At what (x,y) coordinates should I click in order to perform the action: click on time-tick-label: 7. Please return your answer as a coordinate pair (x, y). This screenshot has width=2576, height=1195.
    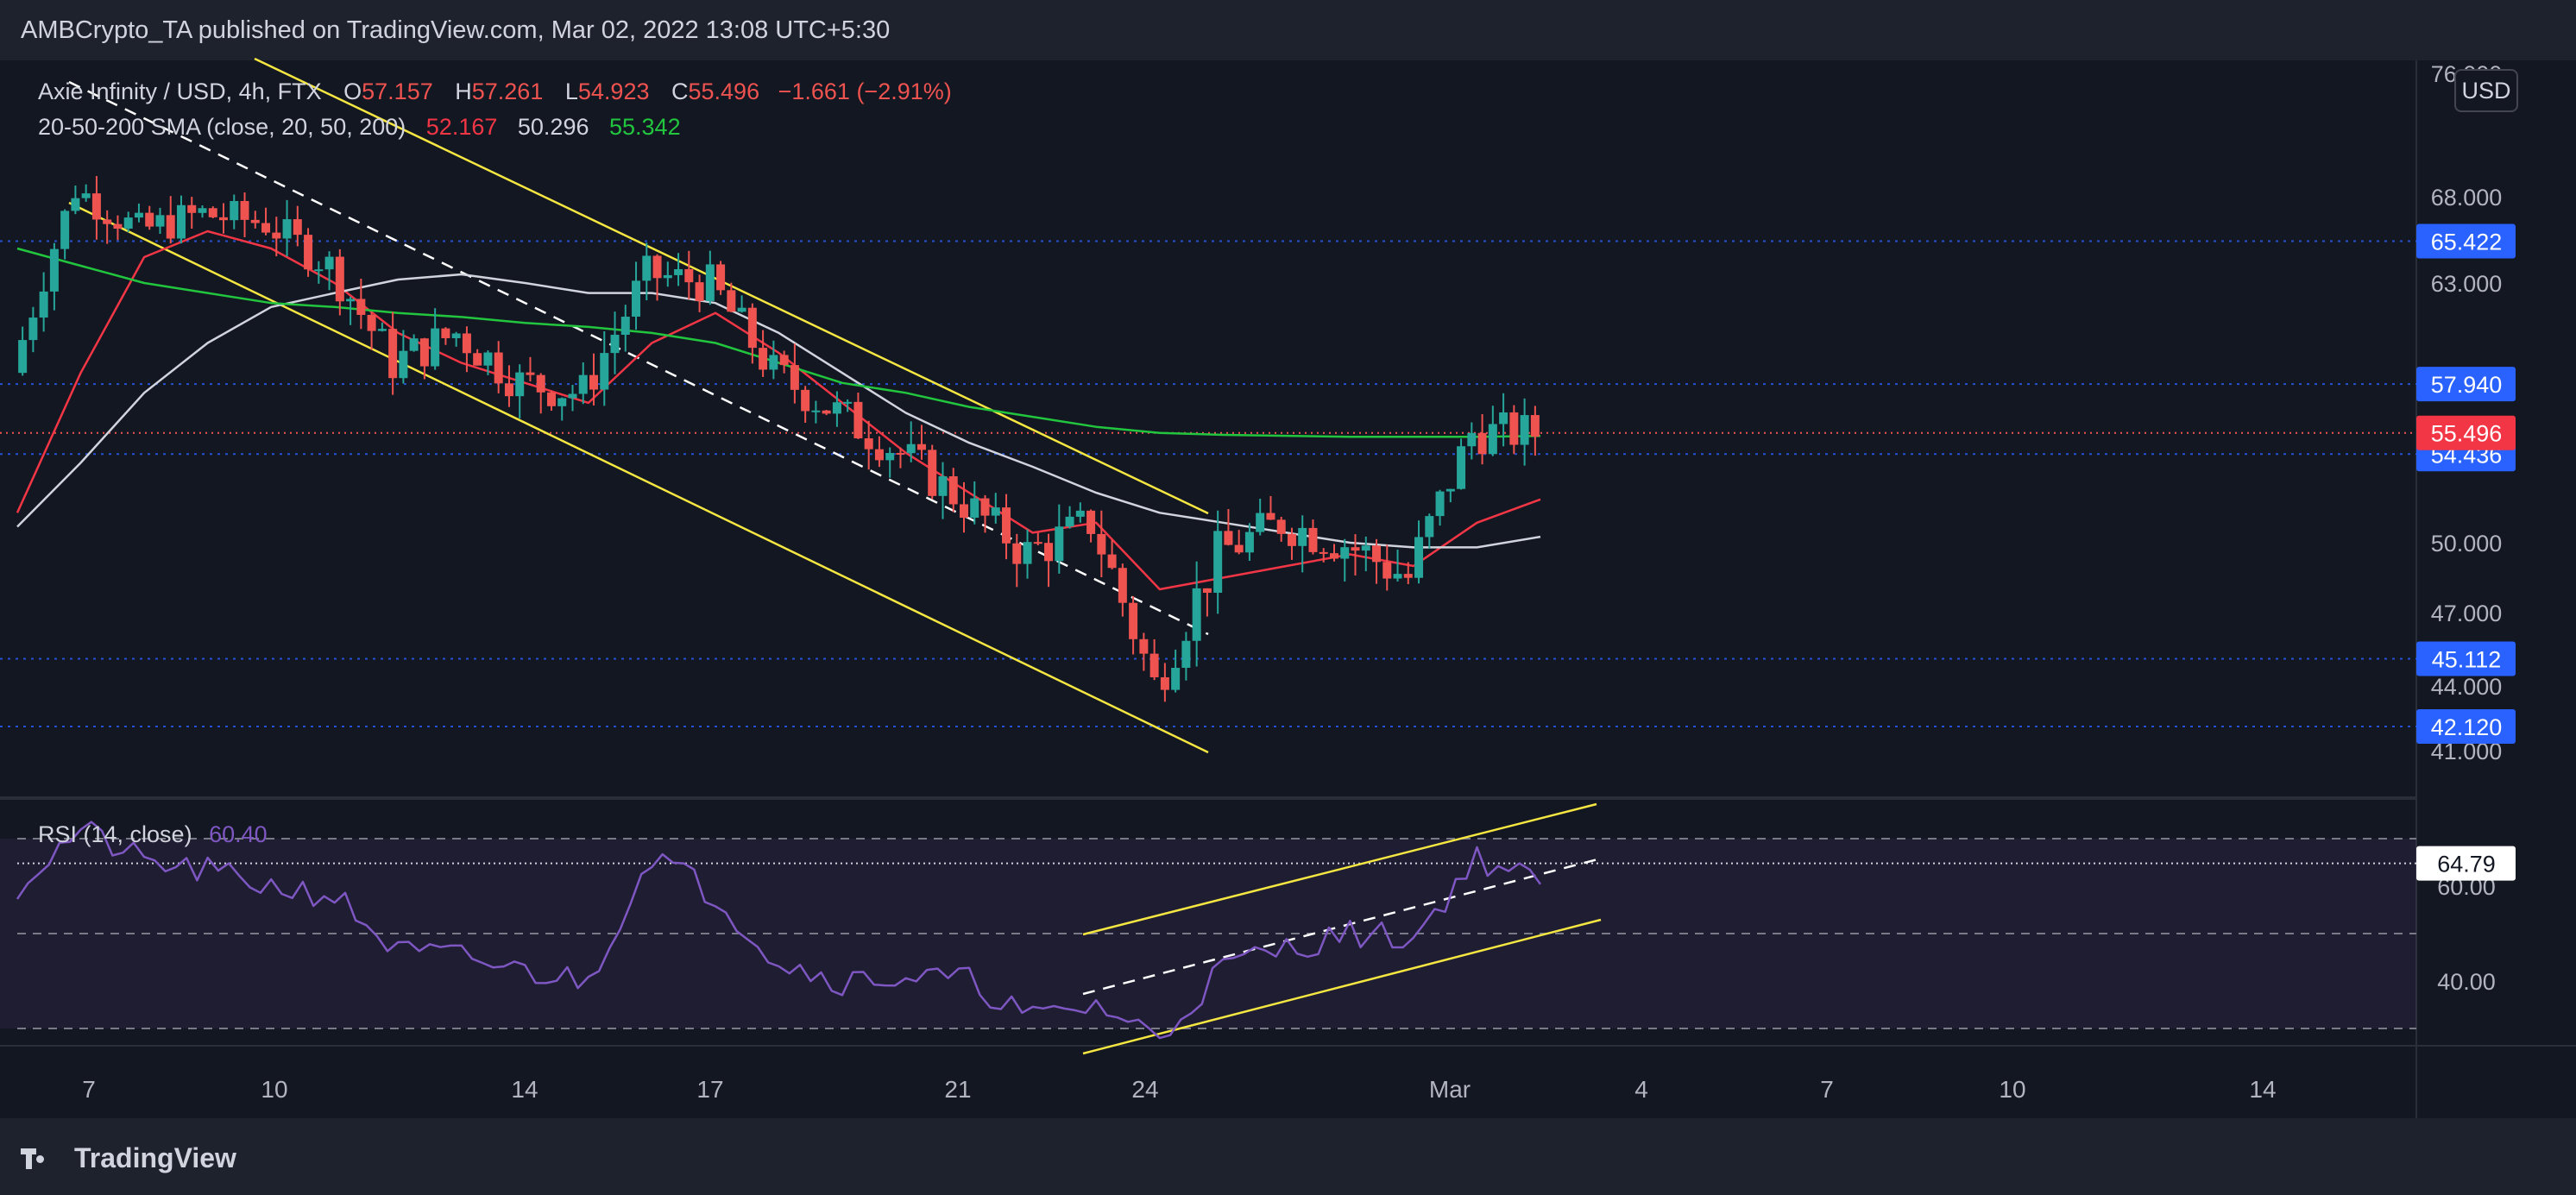
    Looking at the image, I should click on (89, 1089).